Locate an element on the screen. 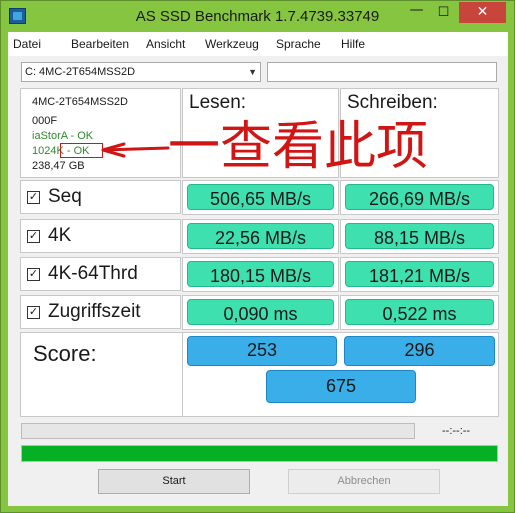 This screenshot has height=513, width=515. menu-hilfe: Hilfe is located at coordinates (353, 44).